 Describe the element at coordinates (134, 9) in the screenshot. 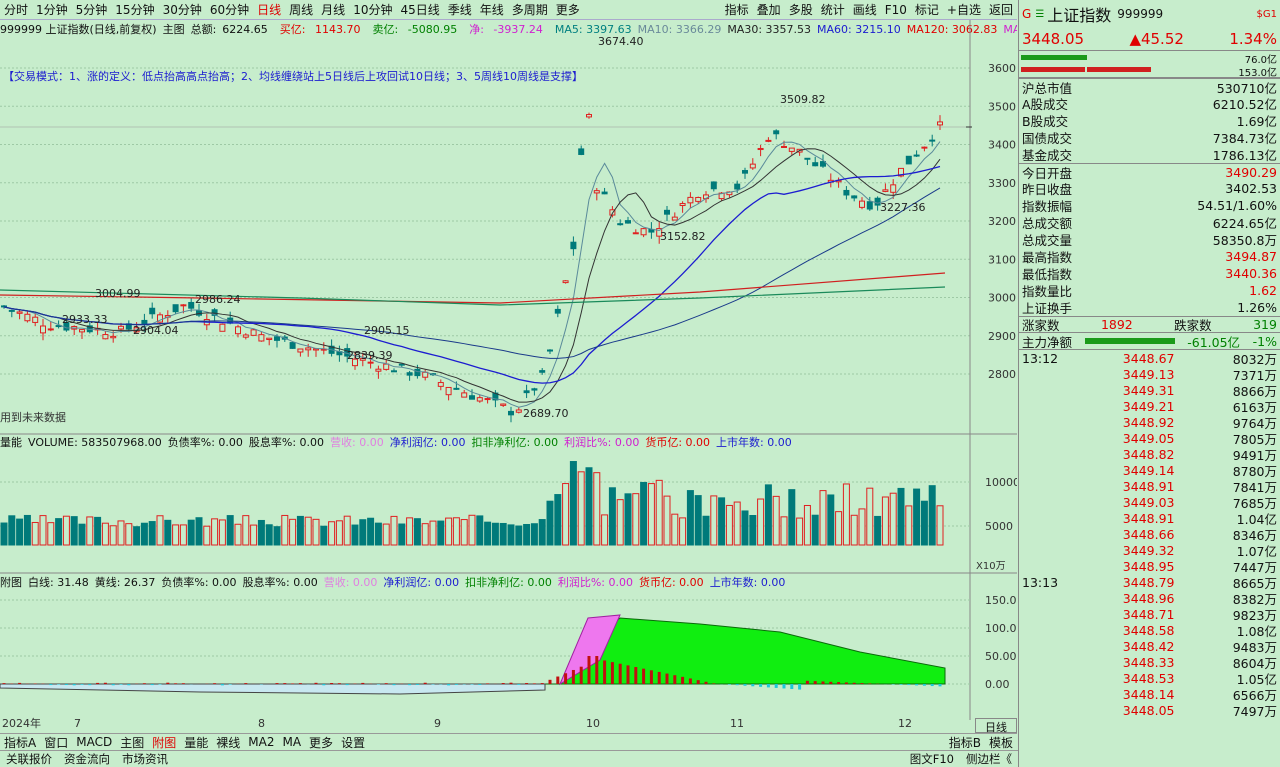

I see `period-tab: 15分钟` at that location.